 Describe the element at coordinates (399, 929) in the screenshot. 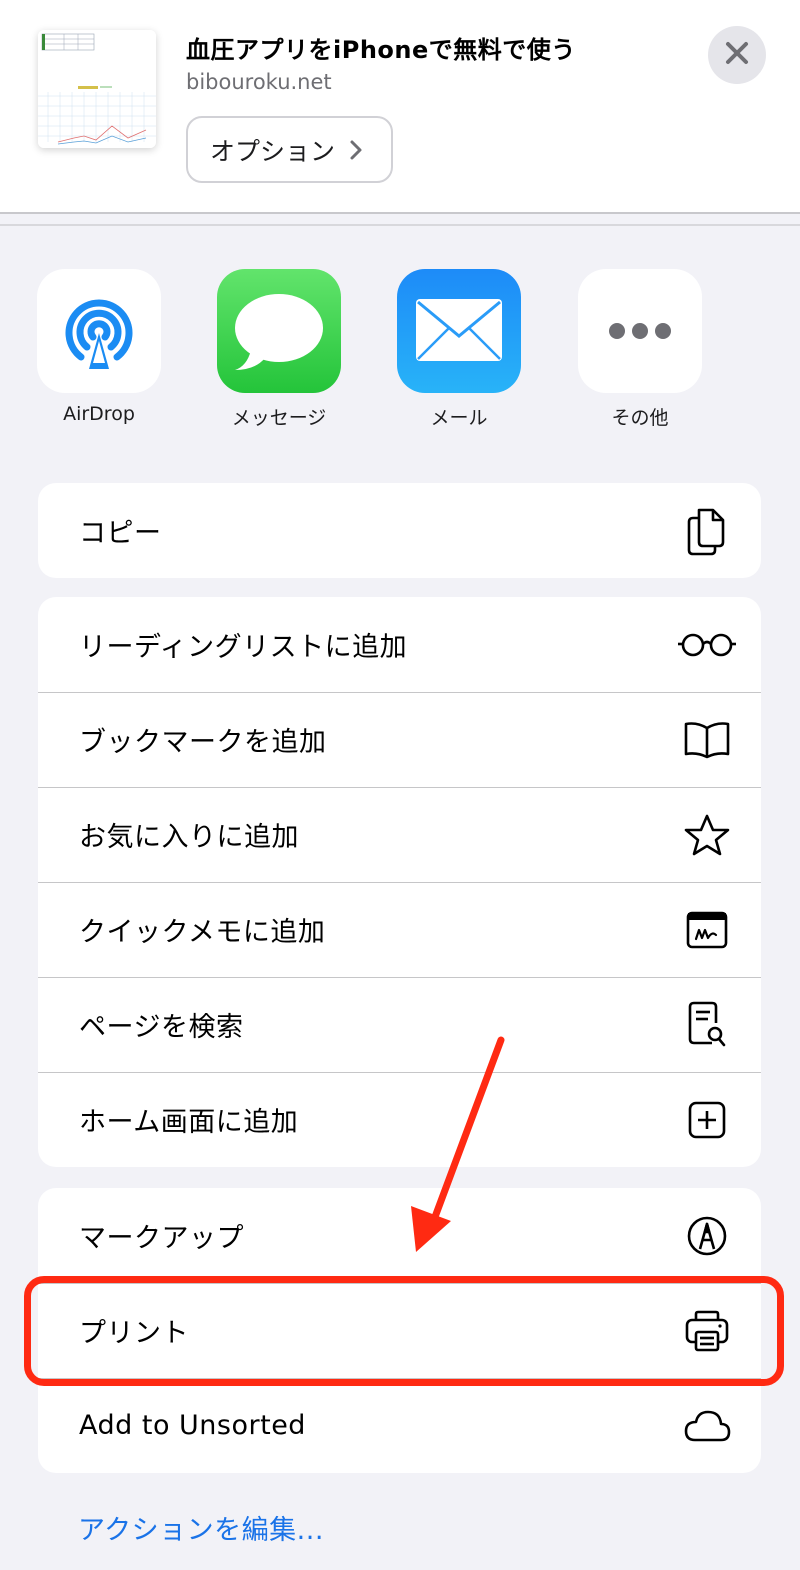

I see `action-quick-note: クイックメモに追加` at that location.